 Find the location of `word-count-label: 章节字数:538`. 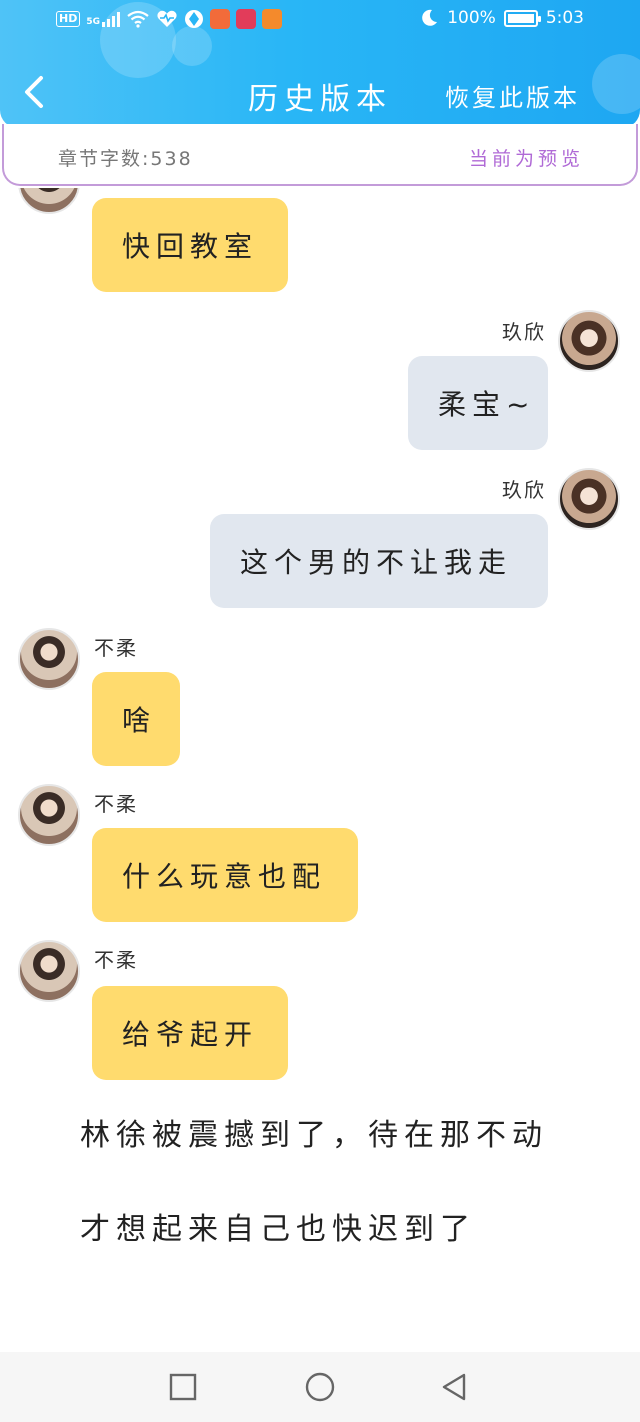

word-count-label: 章节字数:538 is located at coordinates (125, 159).